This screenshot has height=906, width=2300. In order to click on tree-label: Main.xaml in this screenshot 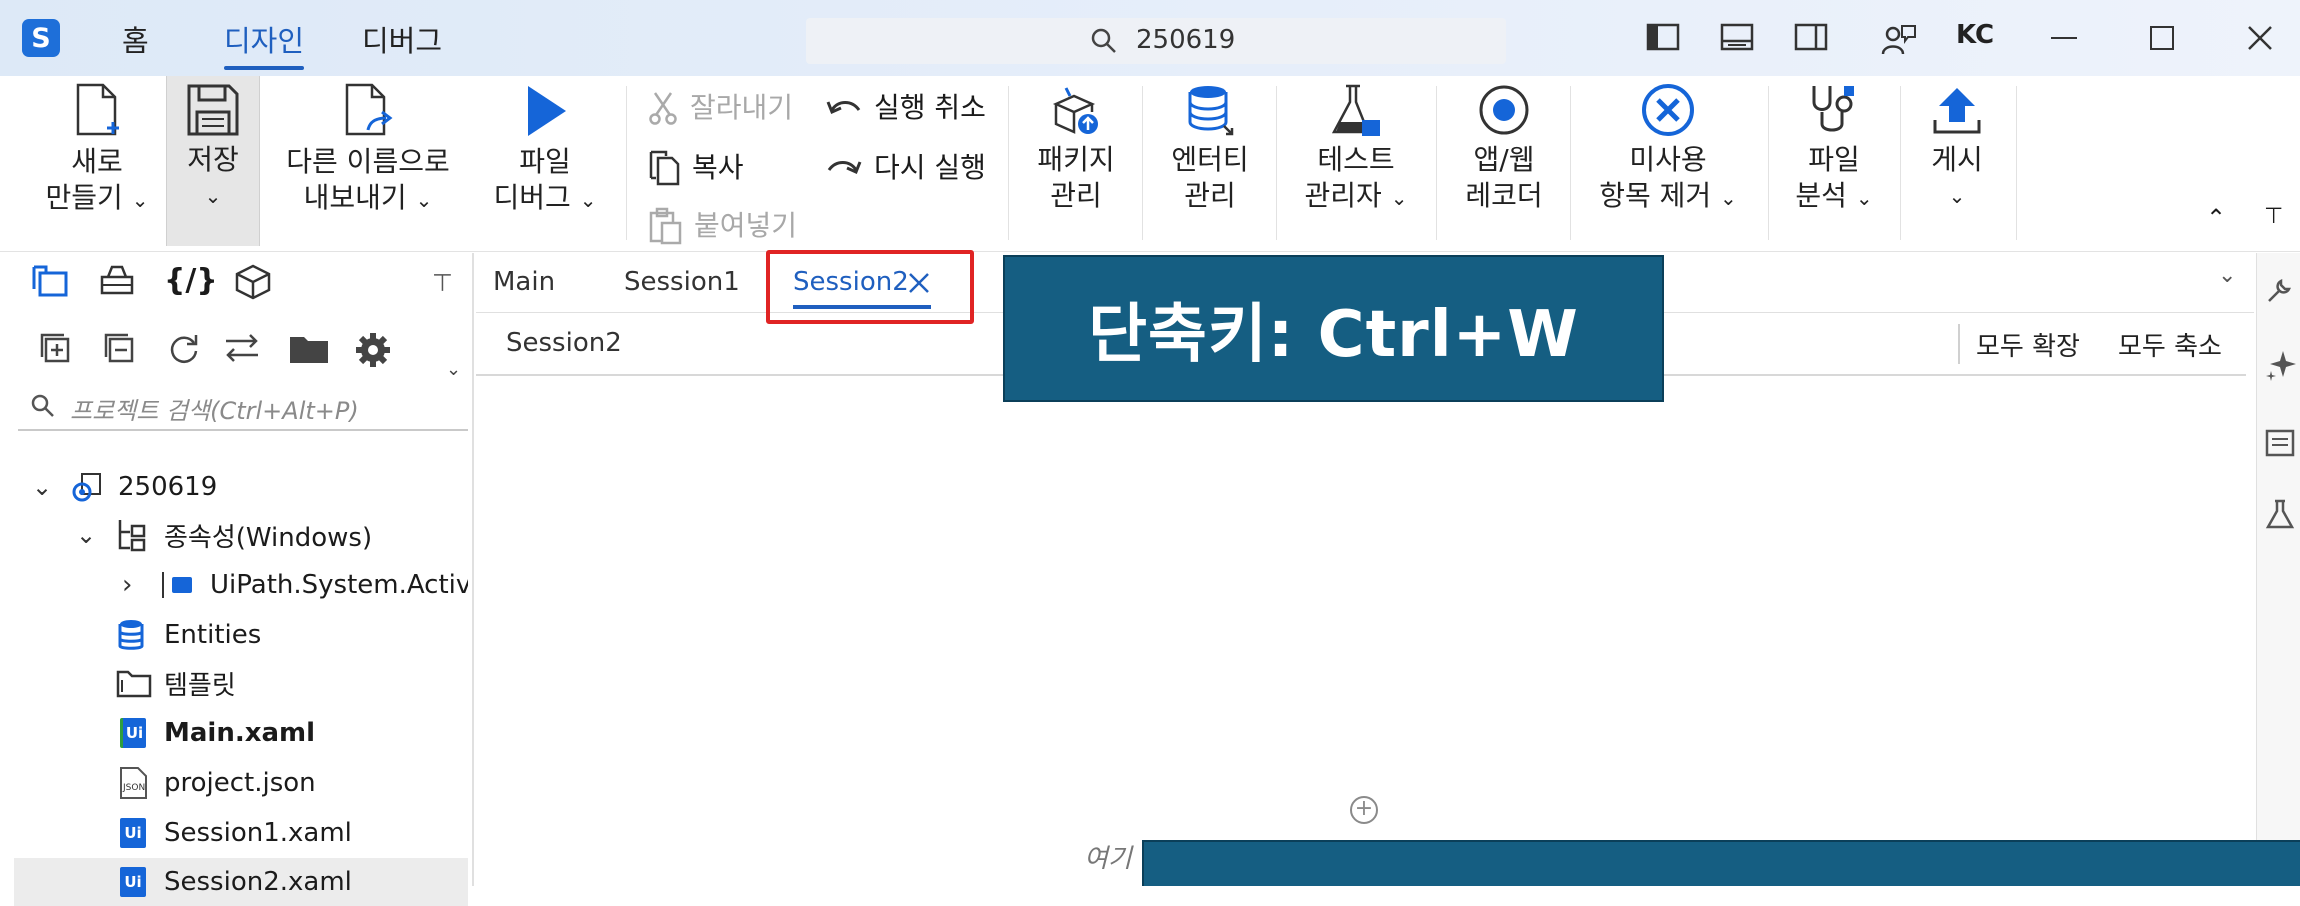, I will do `click(240, 733)`.